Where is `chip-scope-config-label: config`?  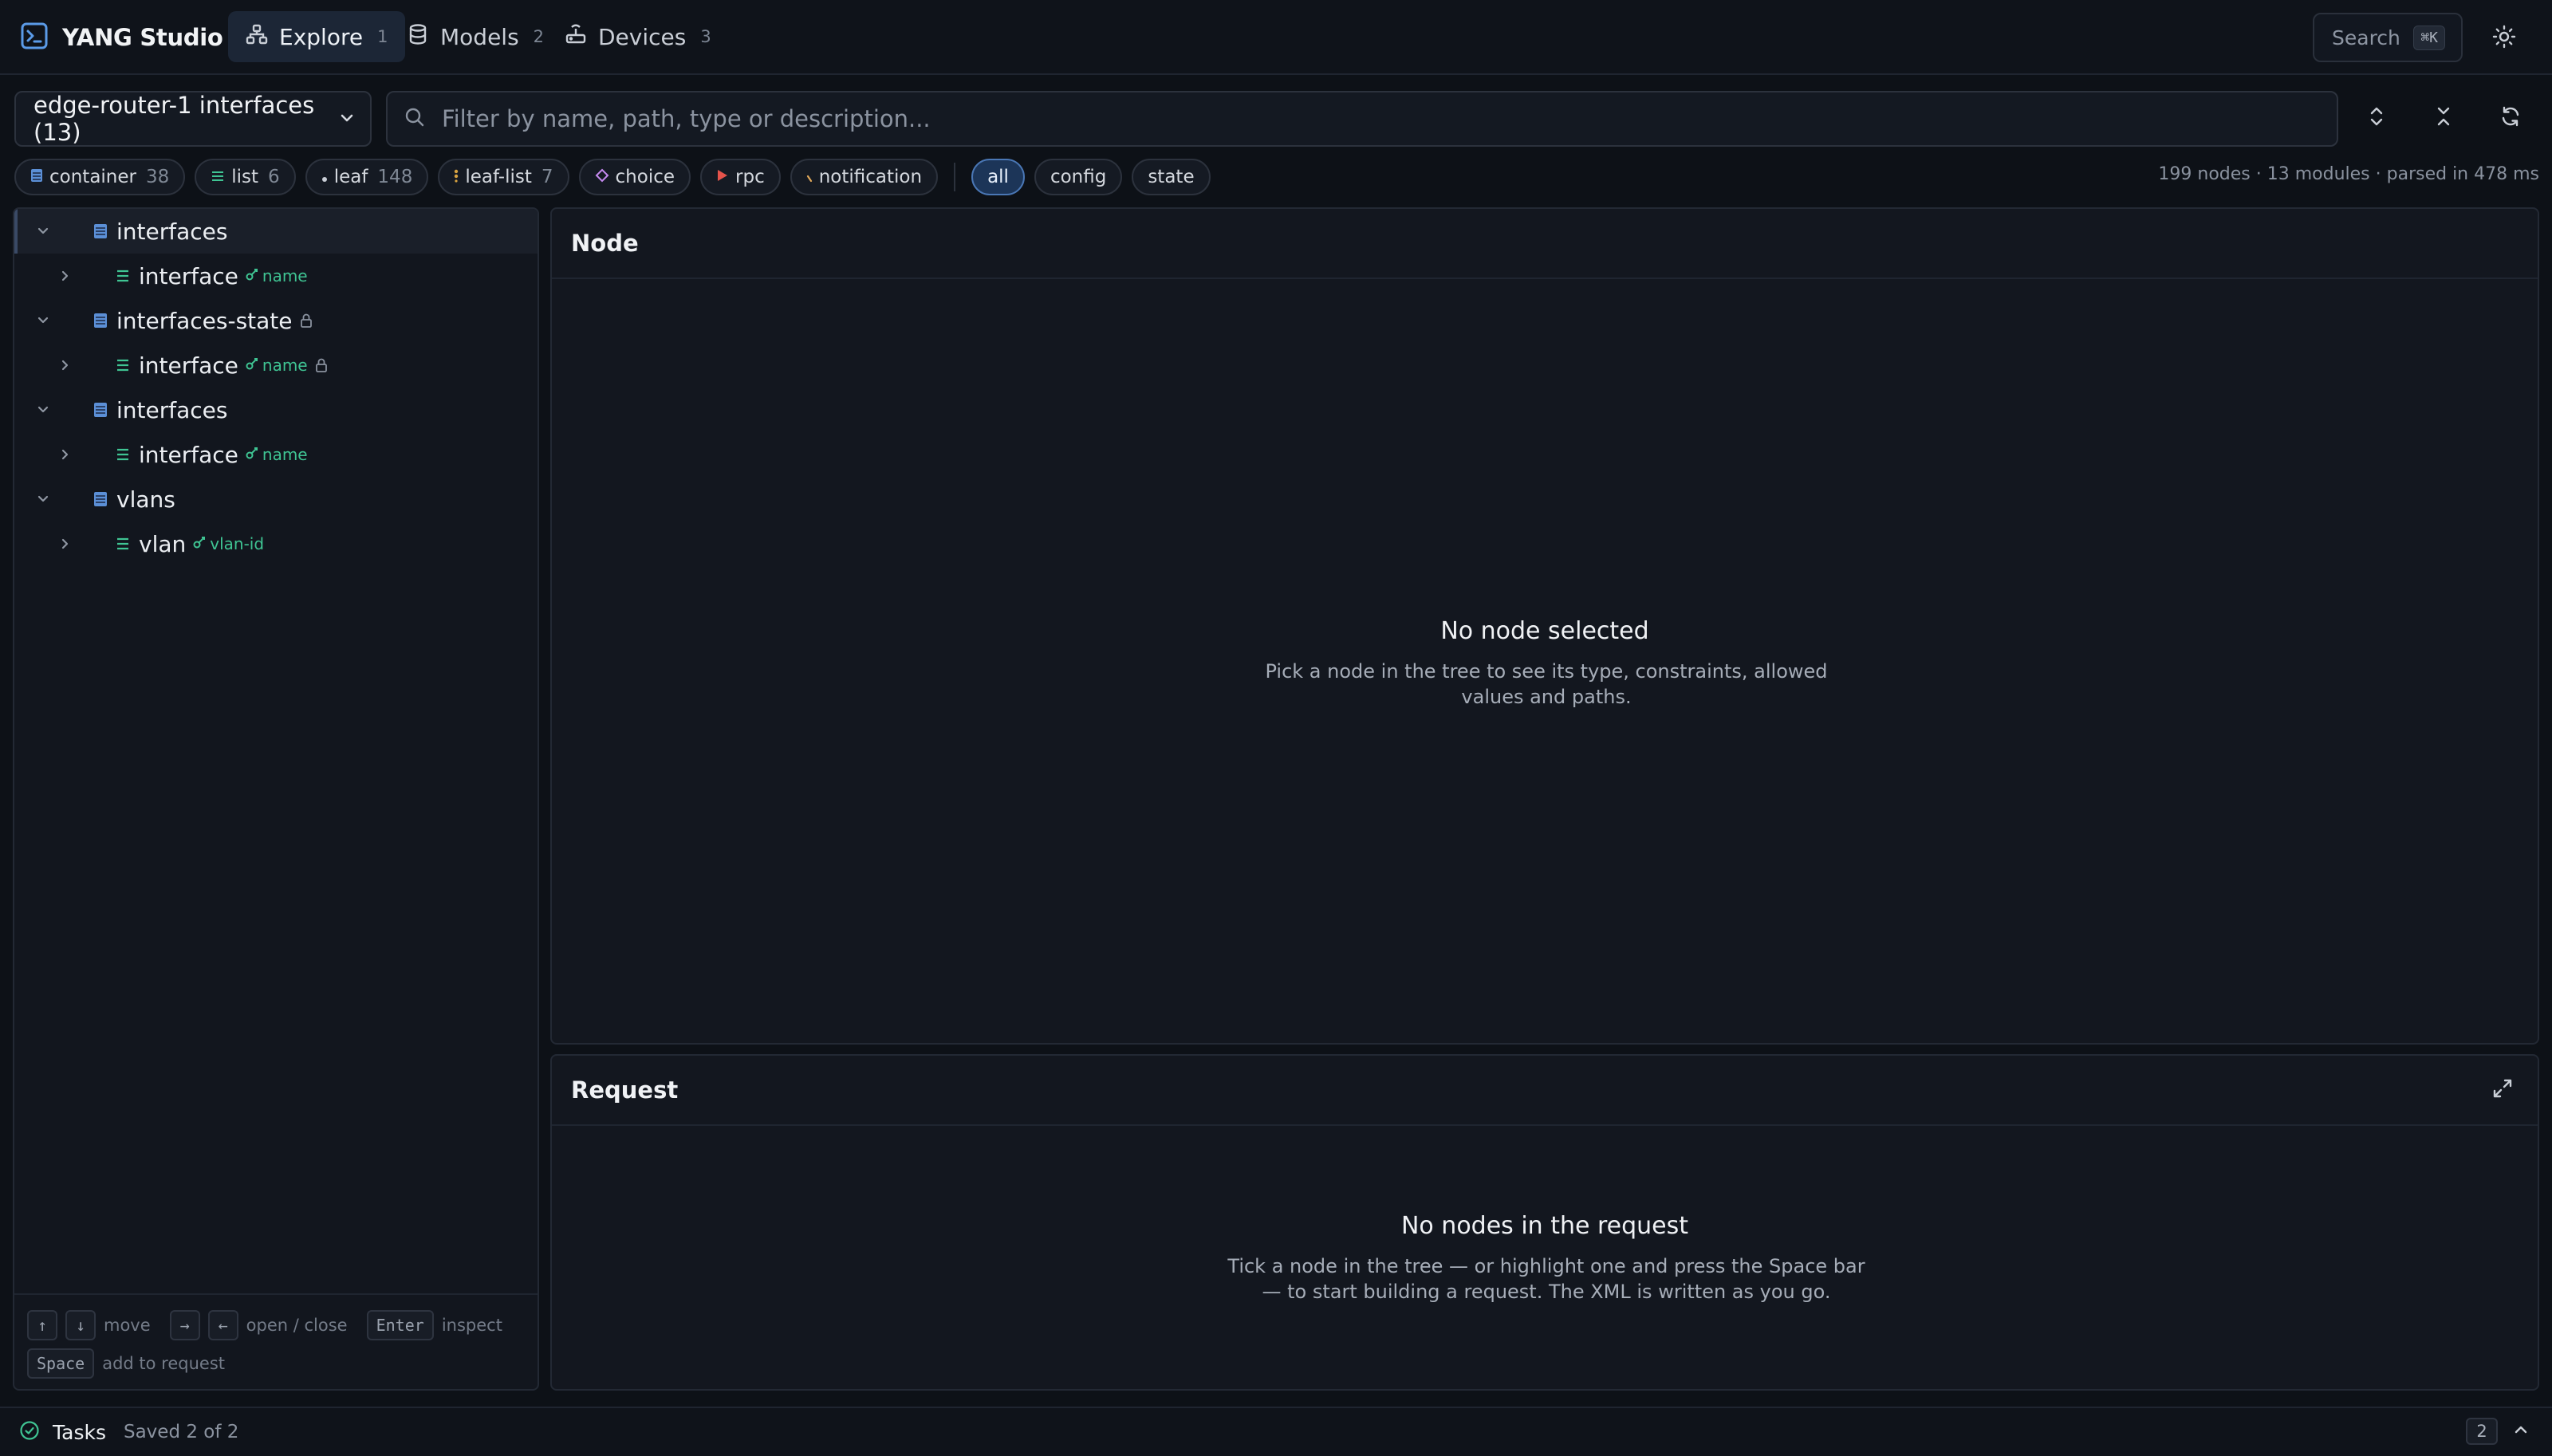 chip-scope-config-label: config is located at coordinates (1078, 177).